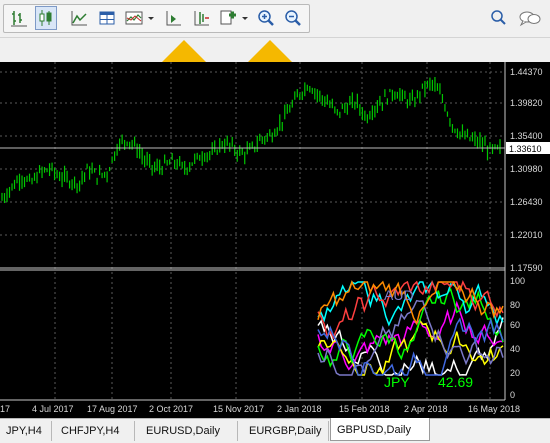 Image resolution: width=550 pixels, height=443 pixels. I want to click on candlestick-button, so click(46, 18).